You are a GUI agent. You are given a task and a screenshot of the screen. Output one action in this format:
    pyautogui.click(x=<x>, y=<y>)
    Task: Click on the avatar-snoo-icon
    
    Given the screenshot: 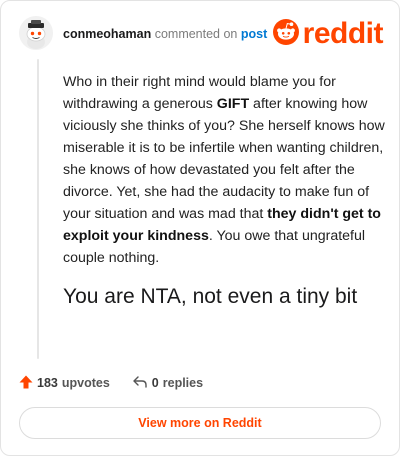 What is the action you would take?
    pyautogui.click(x=36, y=33)
    